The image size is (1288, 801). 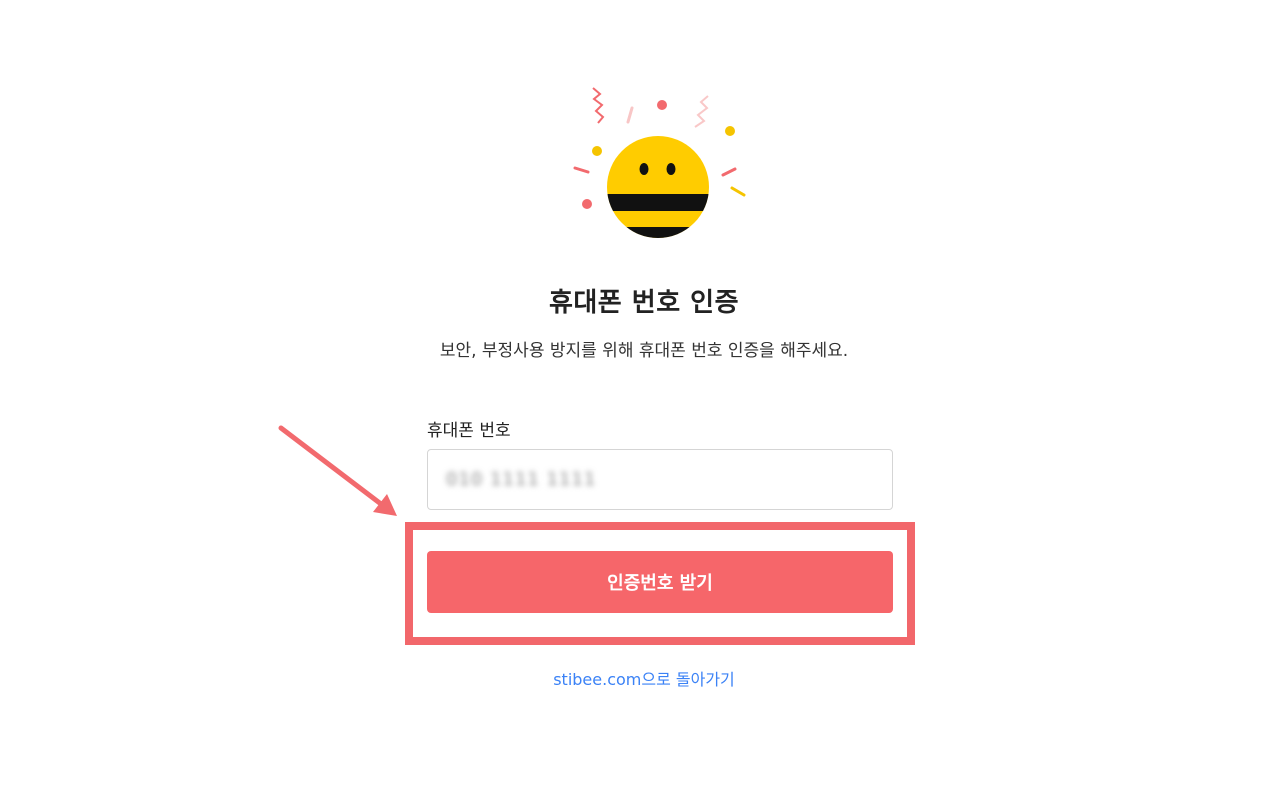 I want to click on confetti-red-dot, so click(x=662, y=105).